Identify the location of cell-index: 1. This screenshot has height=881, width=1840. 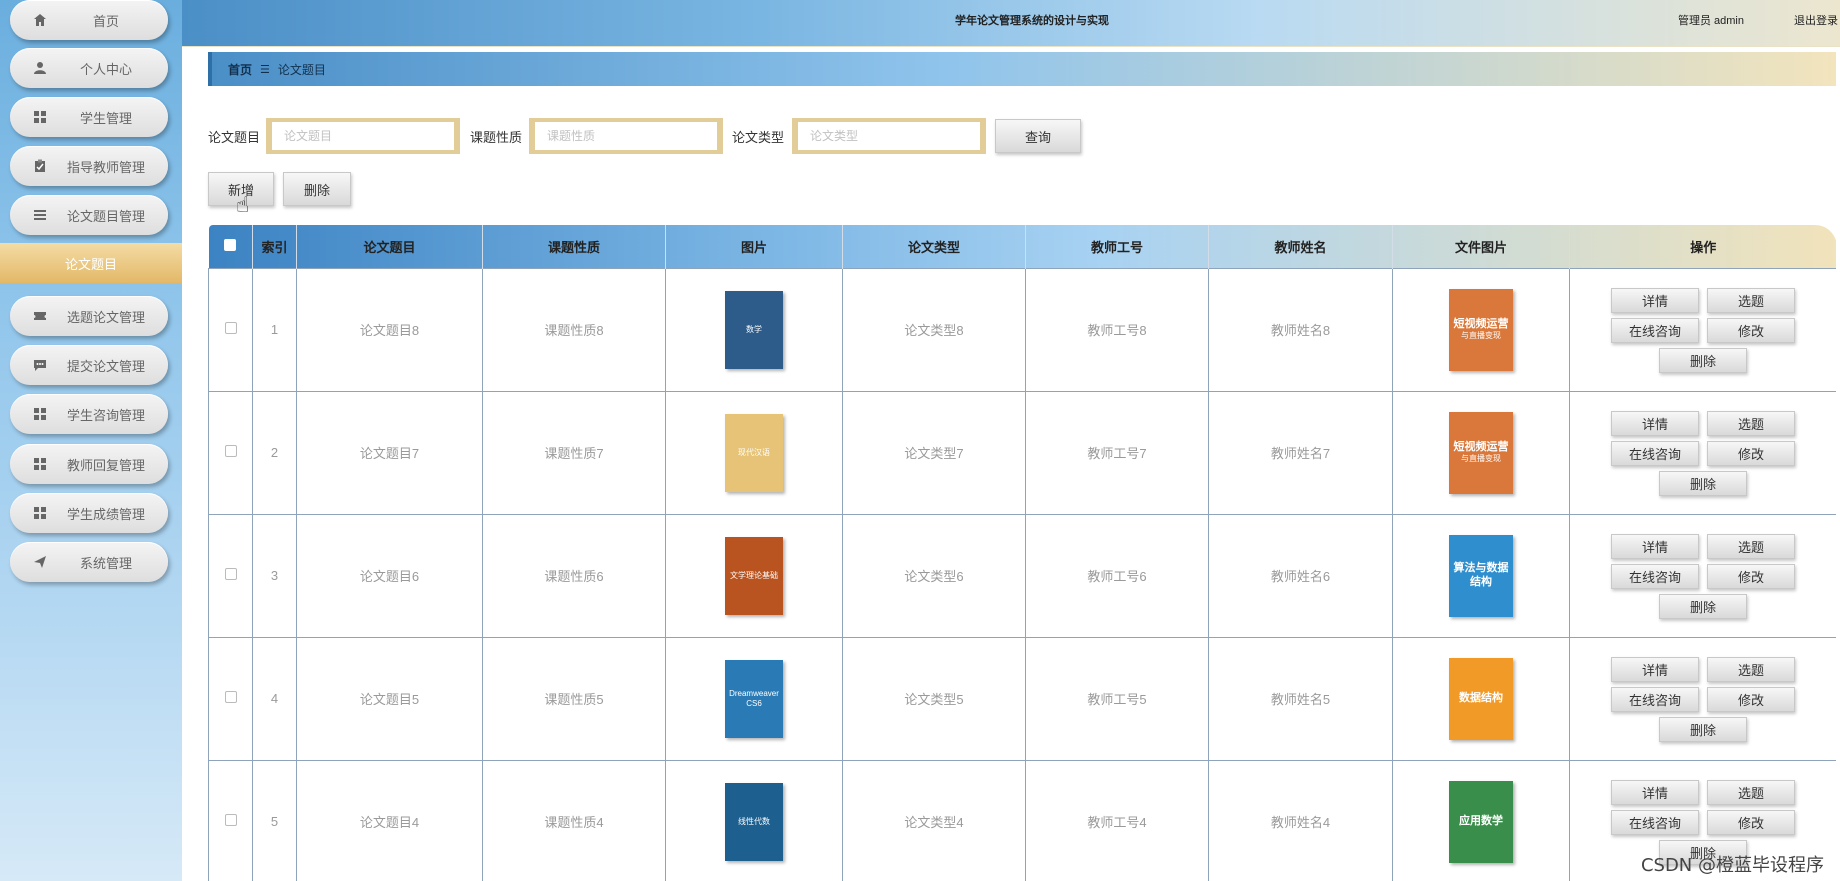
(274, 329).